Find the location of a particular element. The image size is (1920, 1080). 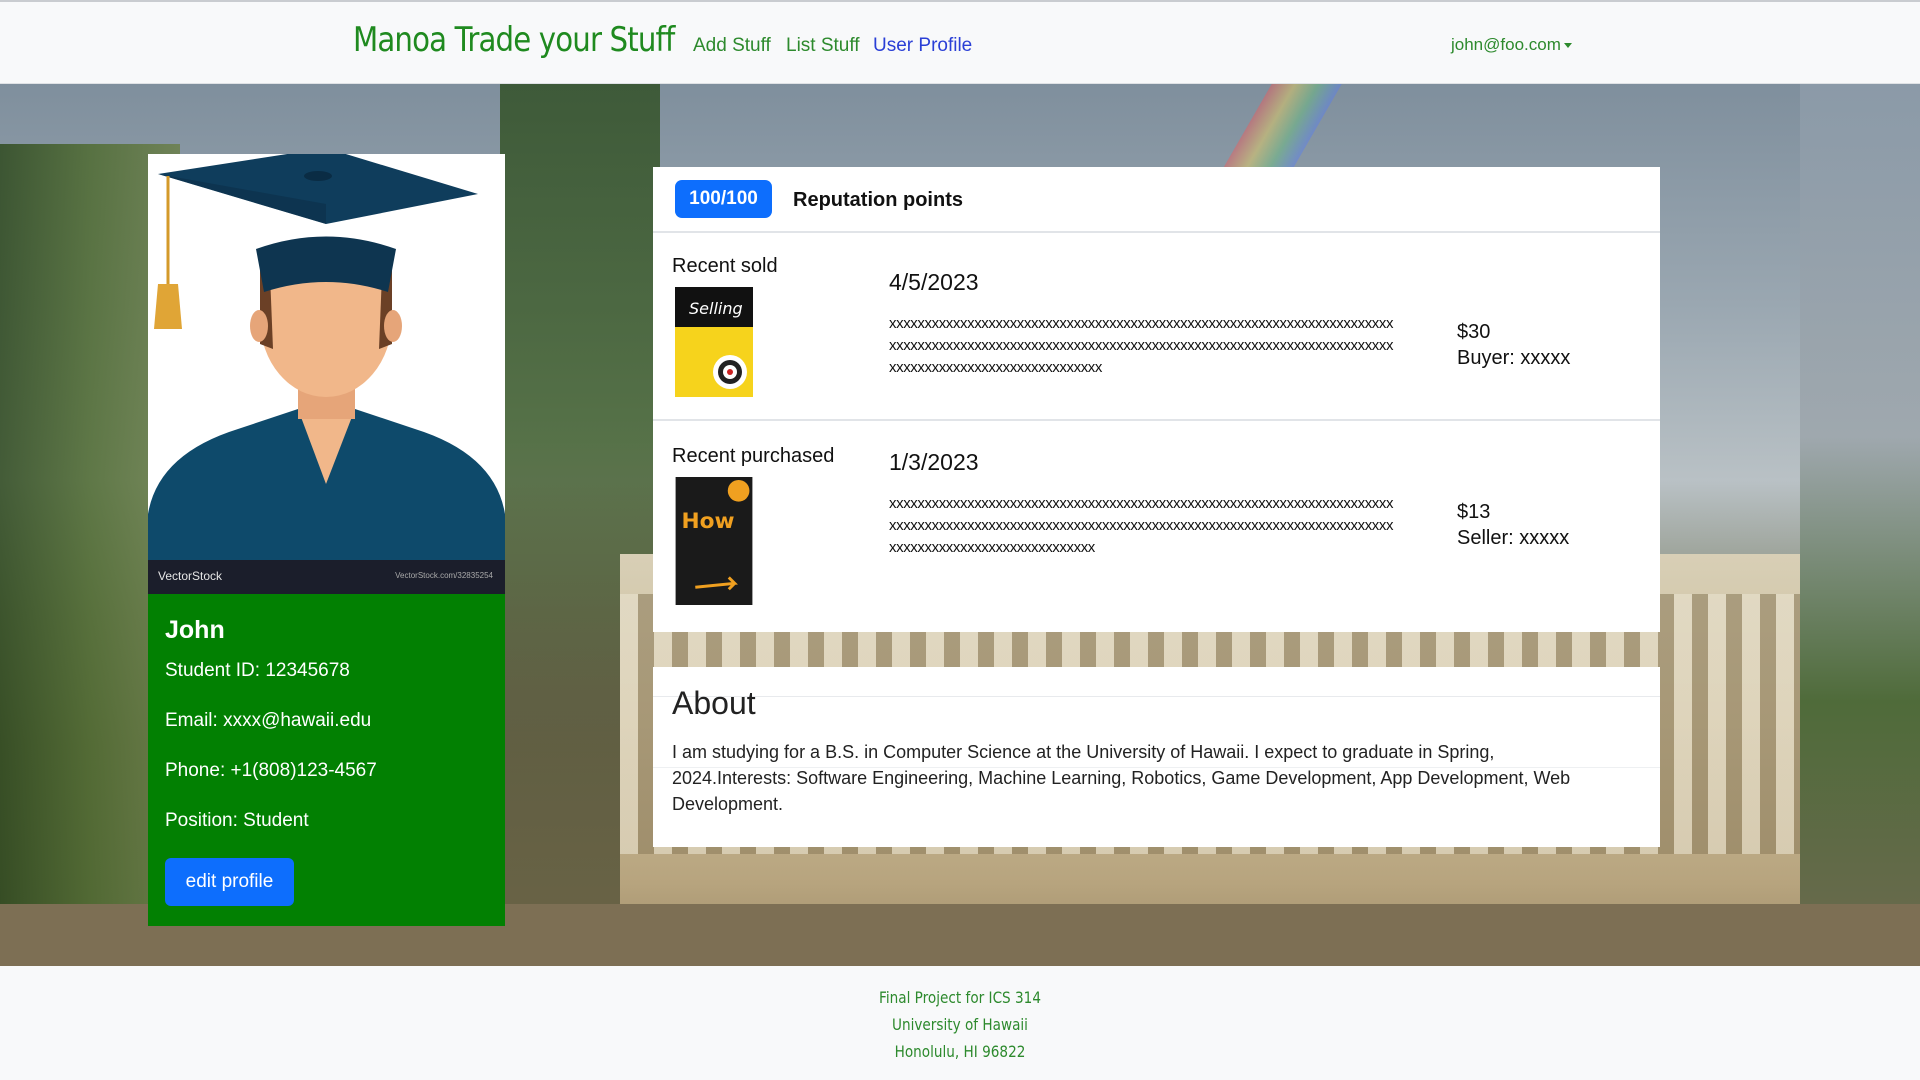

book-cover-selling-for-dummies: Selling is located at coordinates (714, 342).